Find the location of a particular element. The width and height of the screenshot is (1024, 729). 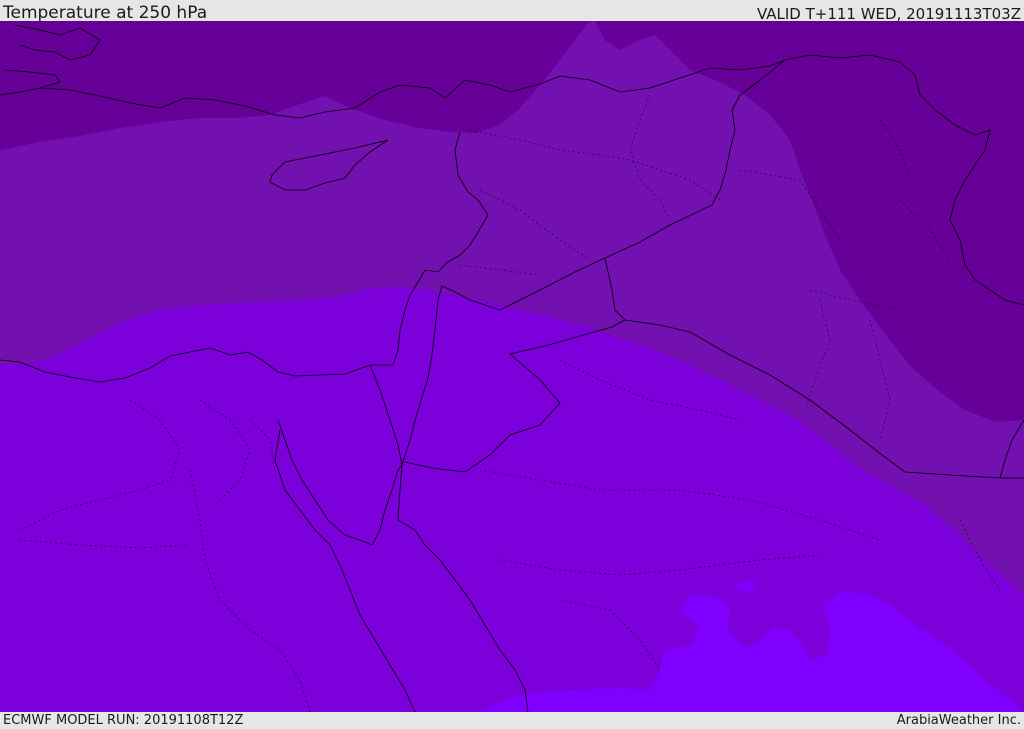

map-title: Temperature at 250 hPa is located at coordinates (105, 13).